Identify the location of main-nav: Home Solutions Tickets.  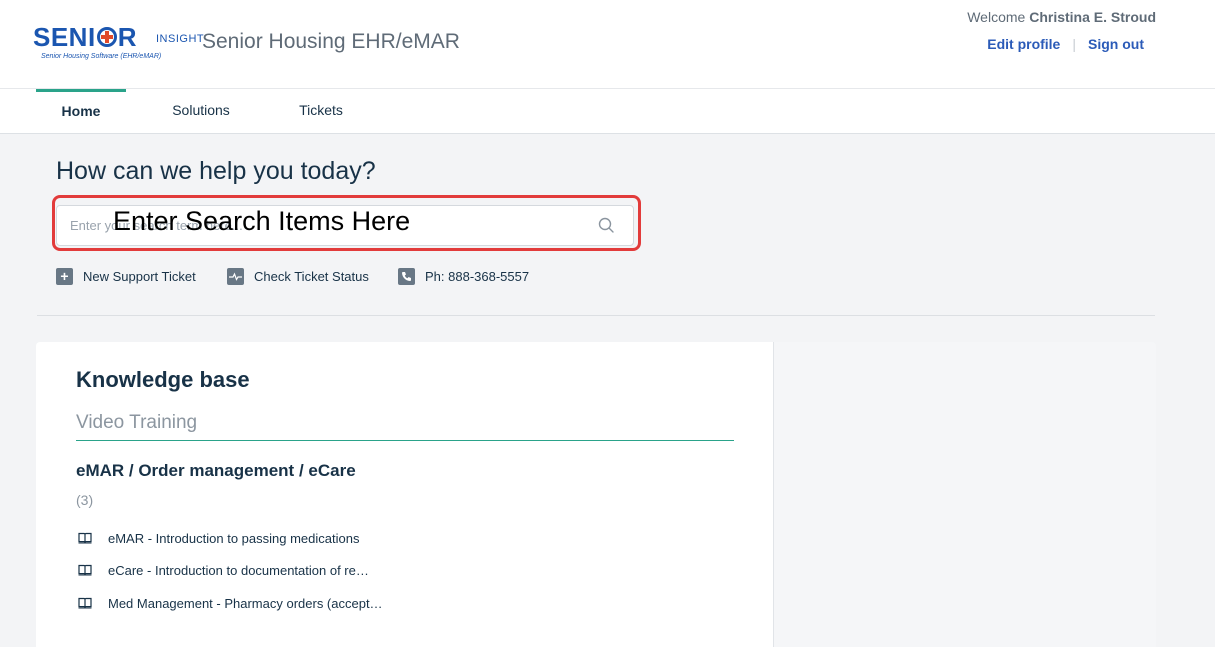
(607, 111).